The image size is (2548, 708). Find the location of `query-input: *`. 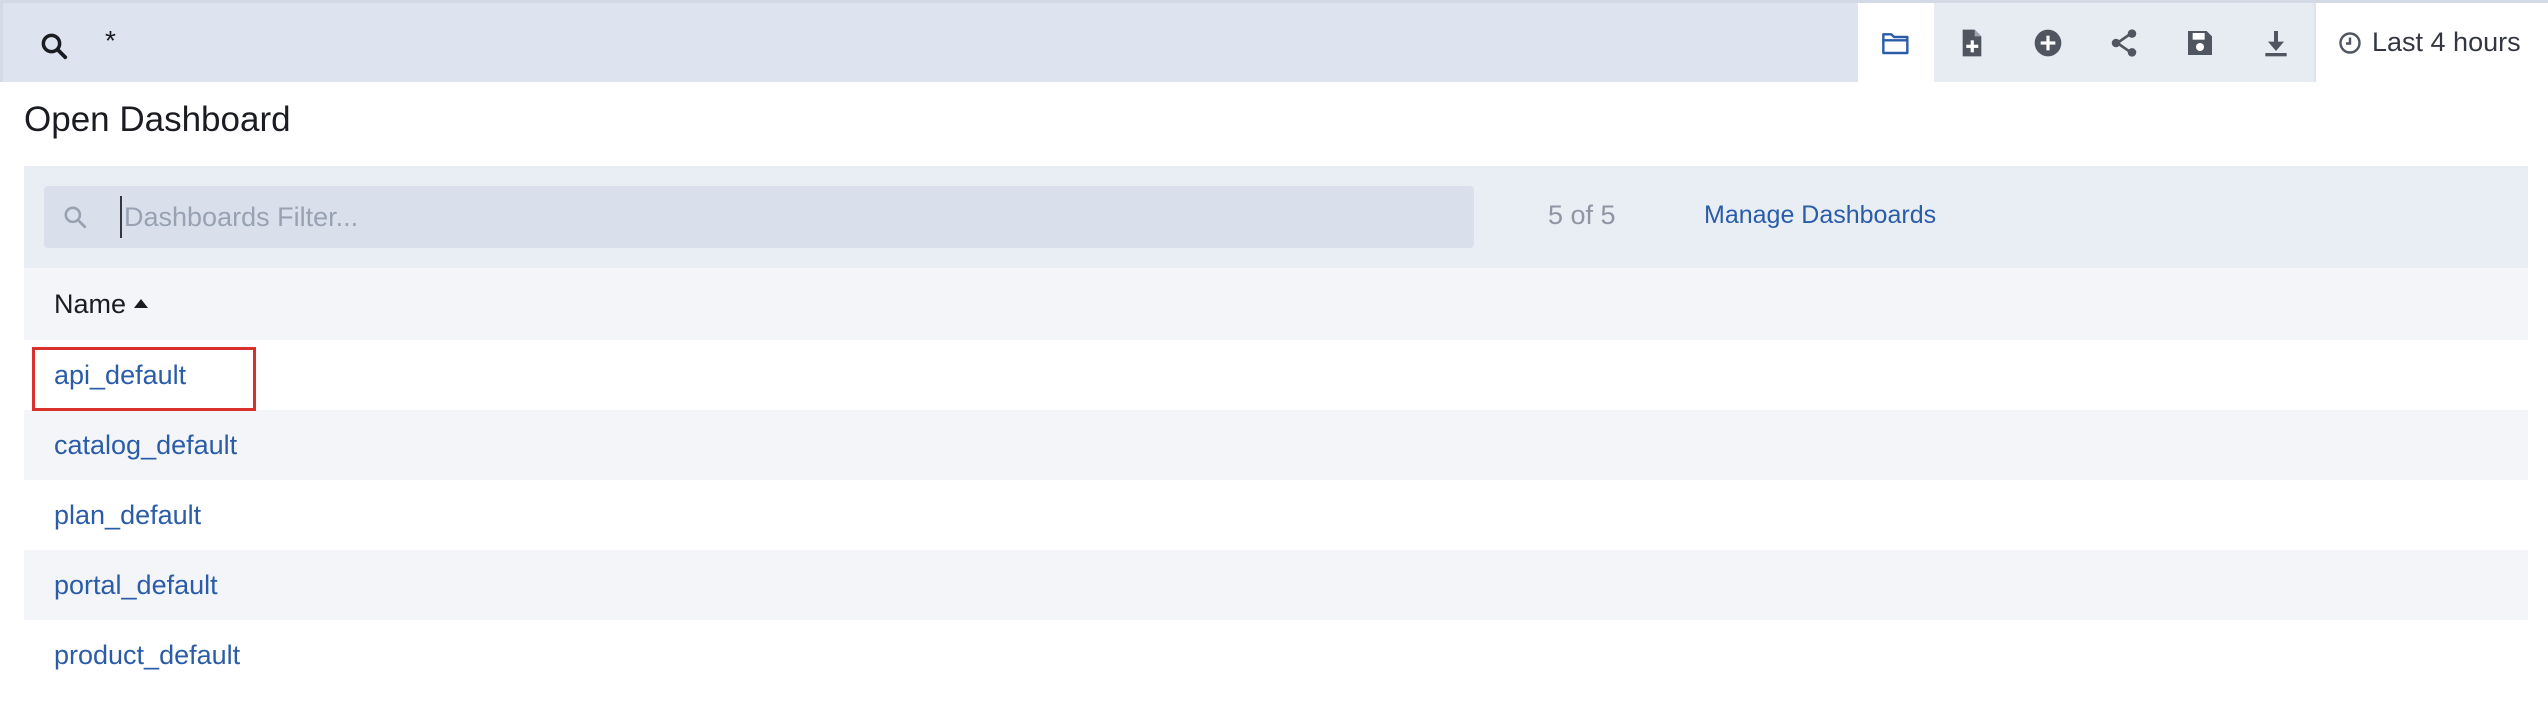

query-input: * is located at coordinates (110, 41).